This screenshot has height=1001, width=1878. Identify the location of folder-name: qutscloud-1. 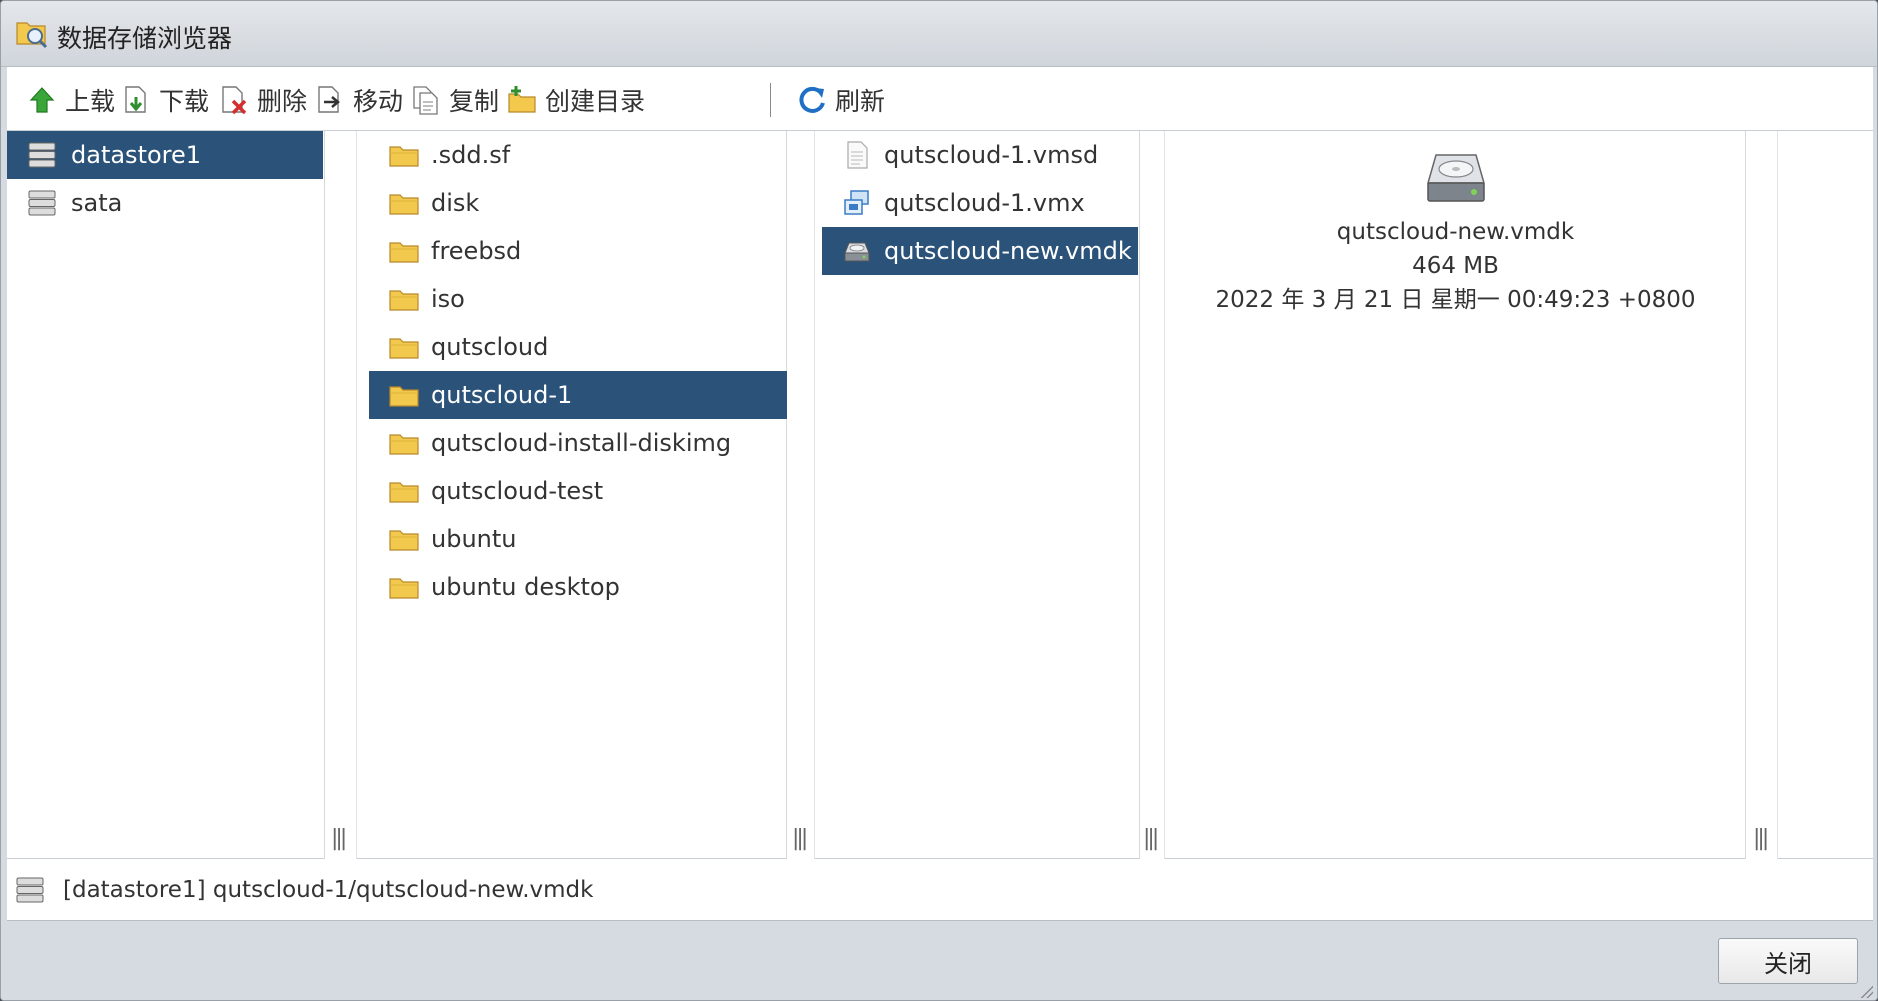
(502, 395).